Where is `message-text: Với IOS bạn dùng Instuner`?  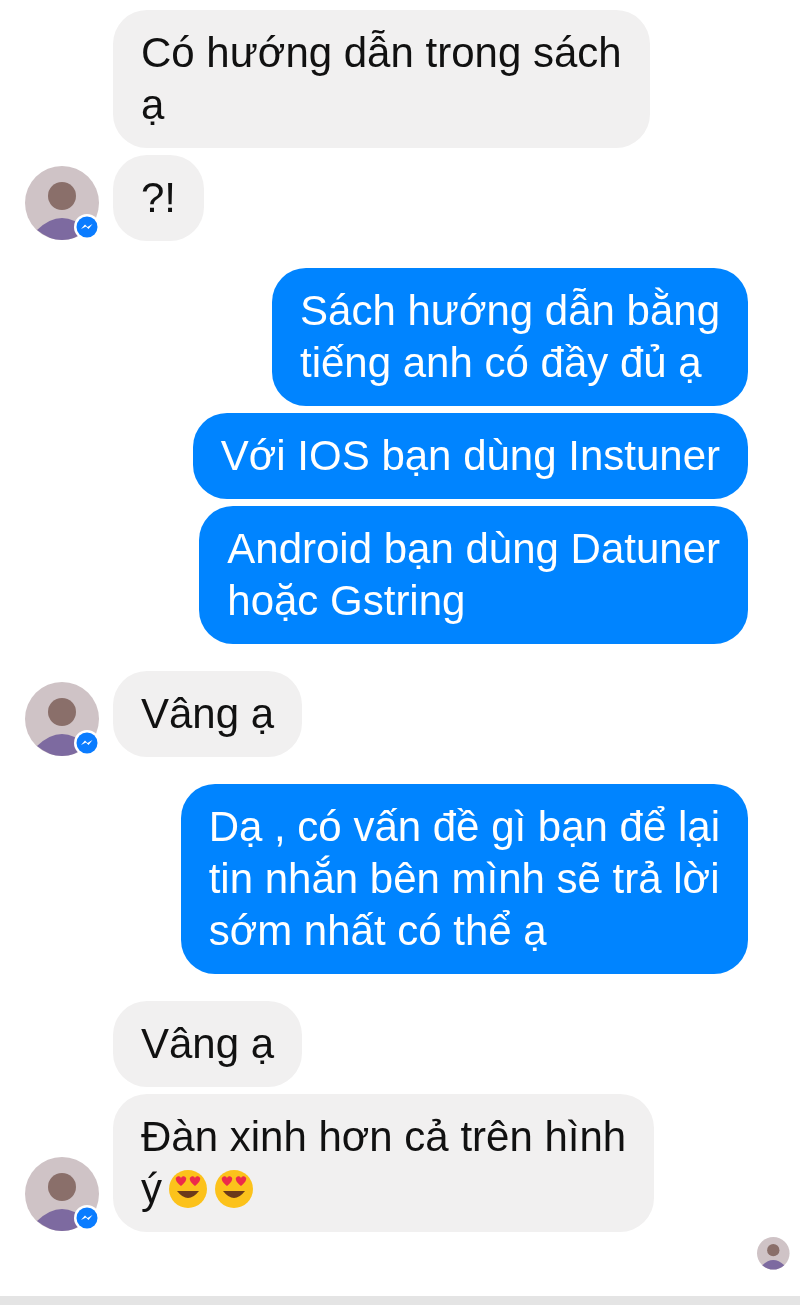 message-text: Với IOS bạn dùng Instuner is located at coordinates (470, 455).